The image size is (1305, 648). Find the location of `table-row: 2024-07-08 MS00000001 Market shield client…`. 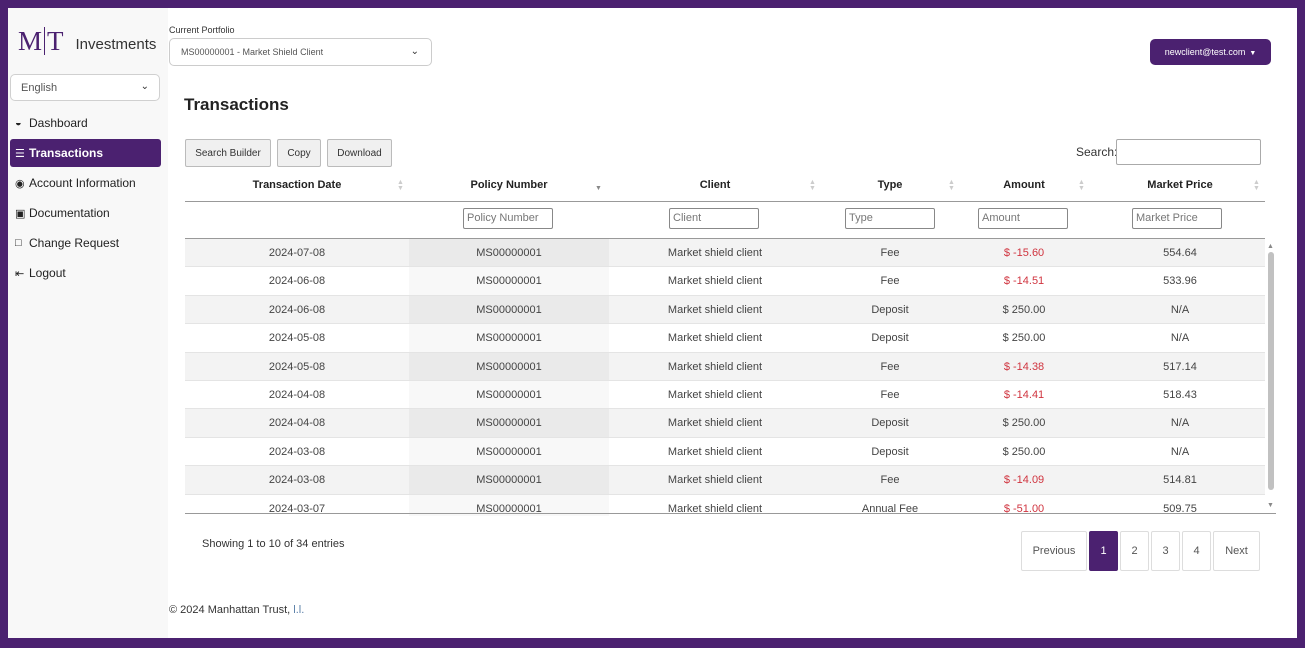

table-row: 2024-07-08 MS00000001 Market shield client… is located at coordinates (725, 253).